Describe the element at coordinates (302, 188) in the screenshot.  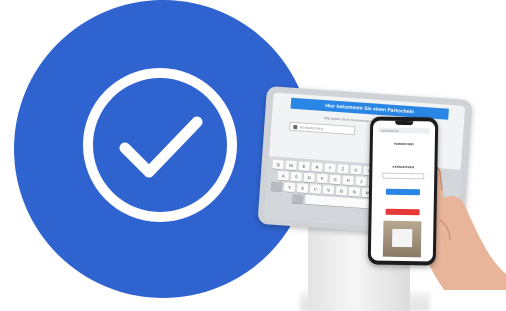
I see `key: X` at that location.